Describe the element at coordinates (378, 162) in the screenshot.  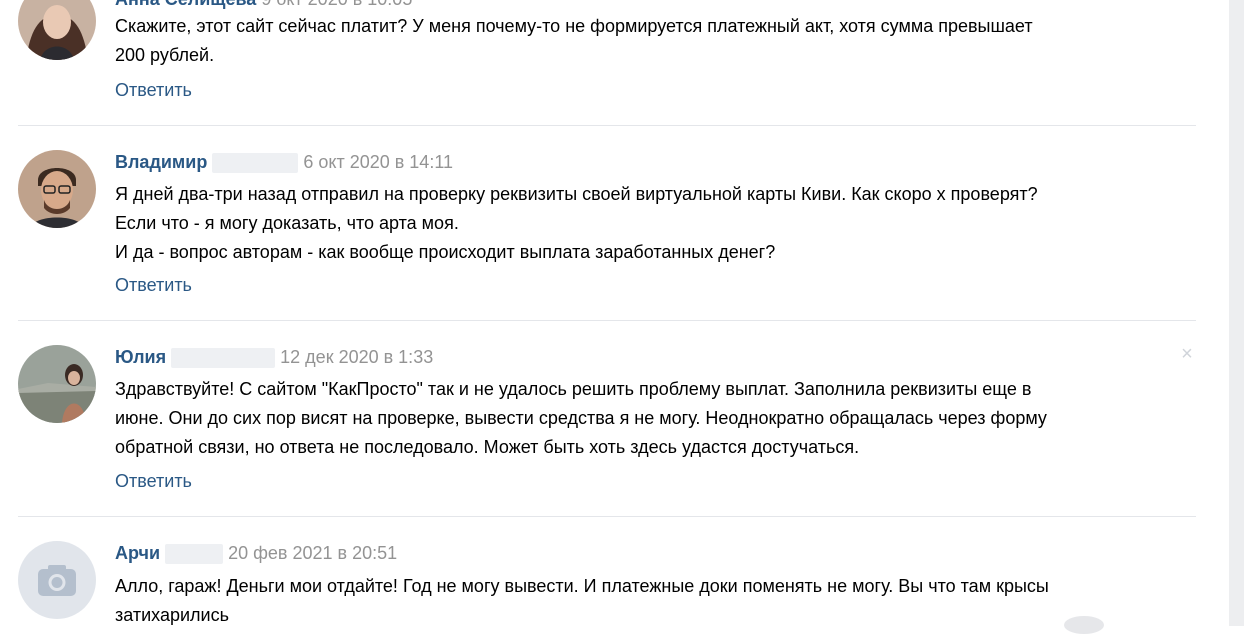
I see `comment-date: 6 окт 2020 в 14:11` at that location.